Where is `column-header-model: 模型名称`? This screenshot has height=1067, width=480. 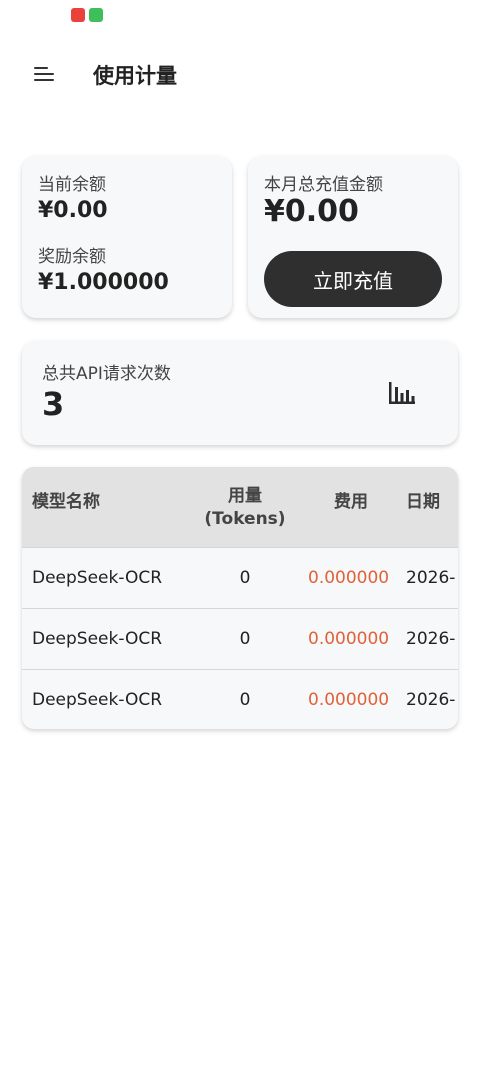
column-header-model: 模型名称 is located at coordinates (66, 502).